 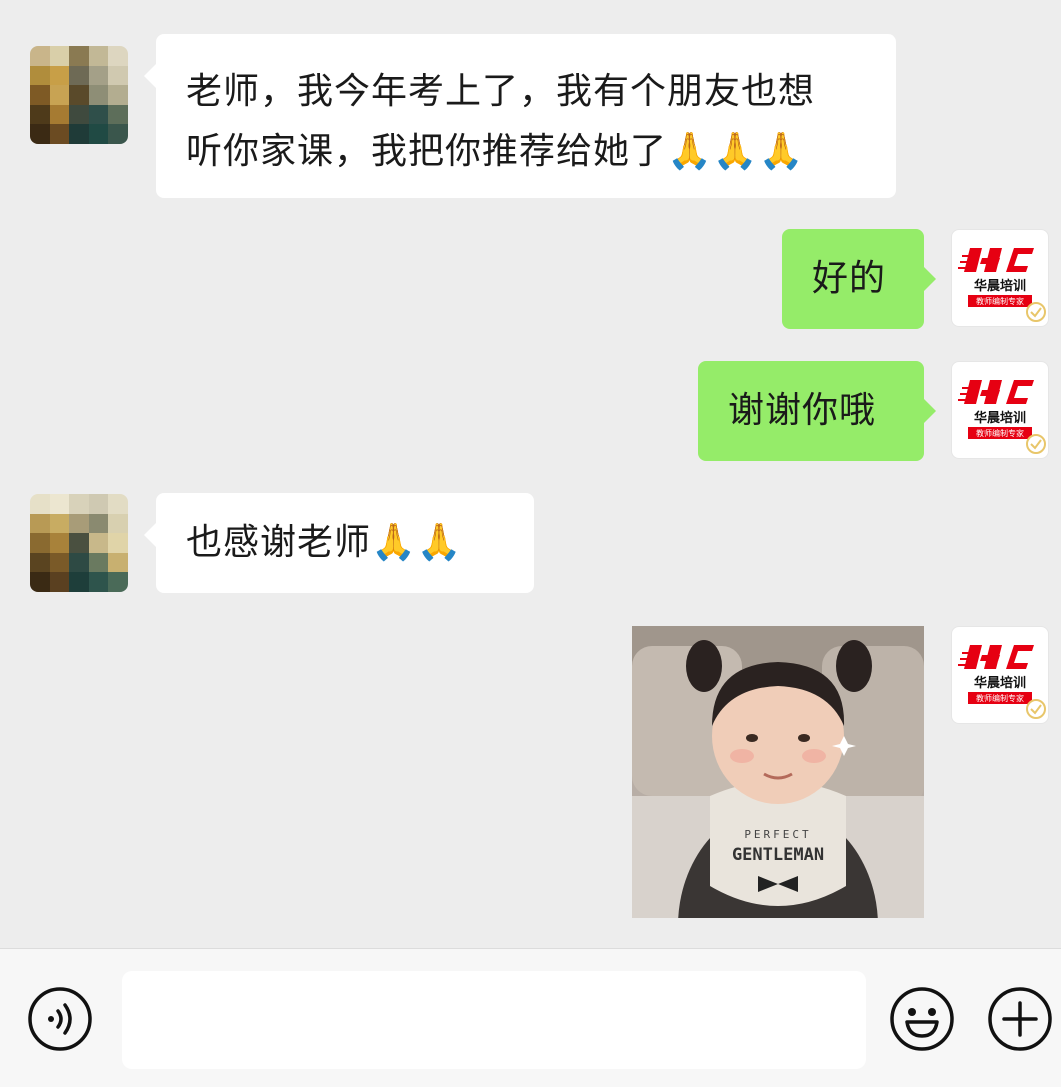 I want to click on message-text: 好的, so click(x=849, y=278).